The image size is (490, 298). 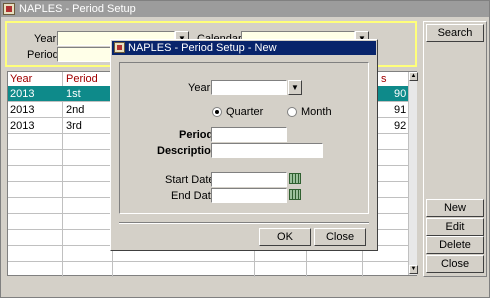 I want to click on grid-header-extra: s, so click(x=384, y=79).